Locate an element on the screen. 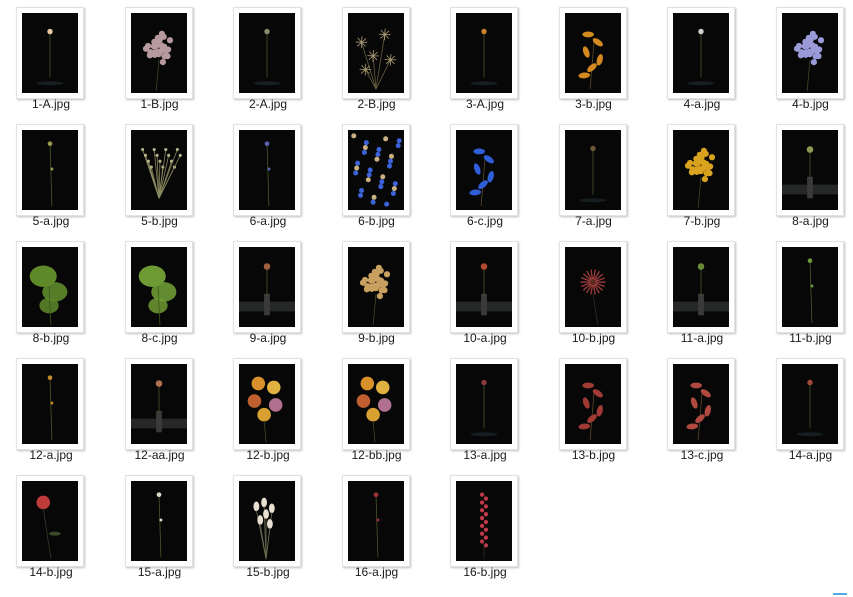  file-name-label: 13-b.jpg is located at coordinates (594, 455).